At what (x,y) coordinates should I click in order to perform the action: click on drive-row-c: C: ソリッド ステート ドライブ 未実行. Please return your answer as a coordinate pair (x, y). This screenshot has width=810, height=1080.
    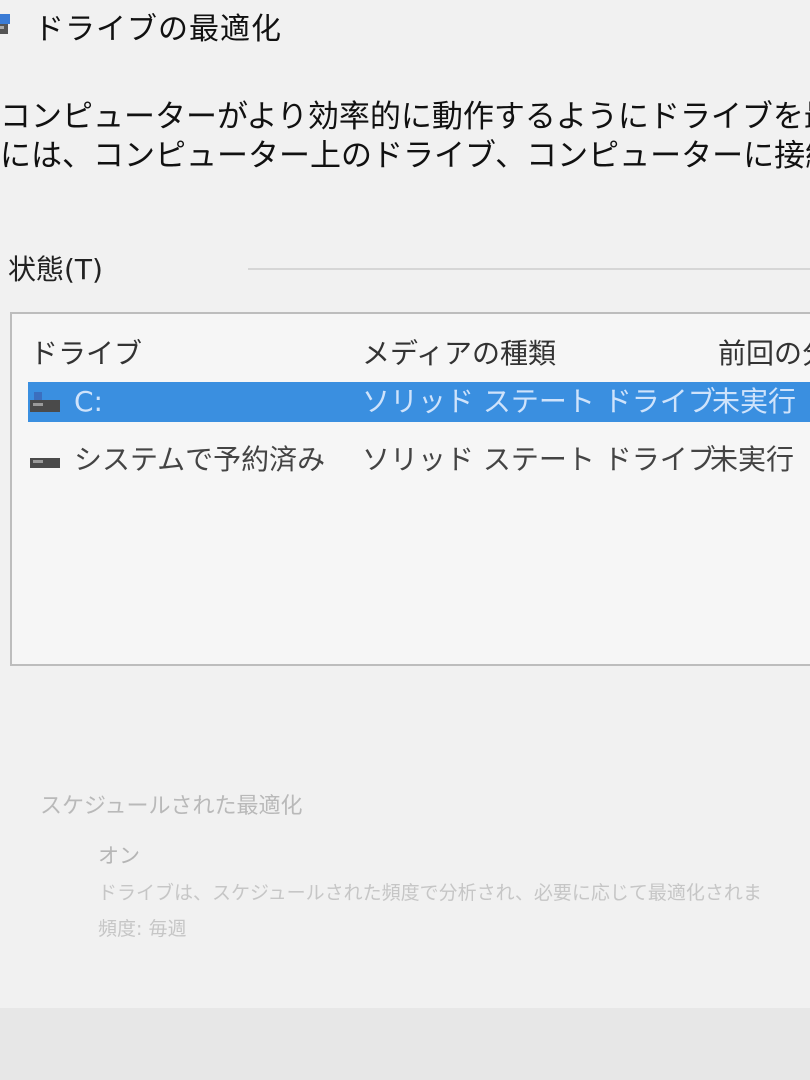
    Looking at the image, I should click on (419, 402).